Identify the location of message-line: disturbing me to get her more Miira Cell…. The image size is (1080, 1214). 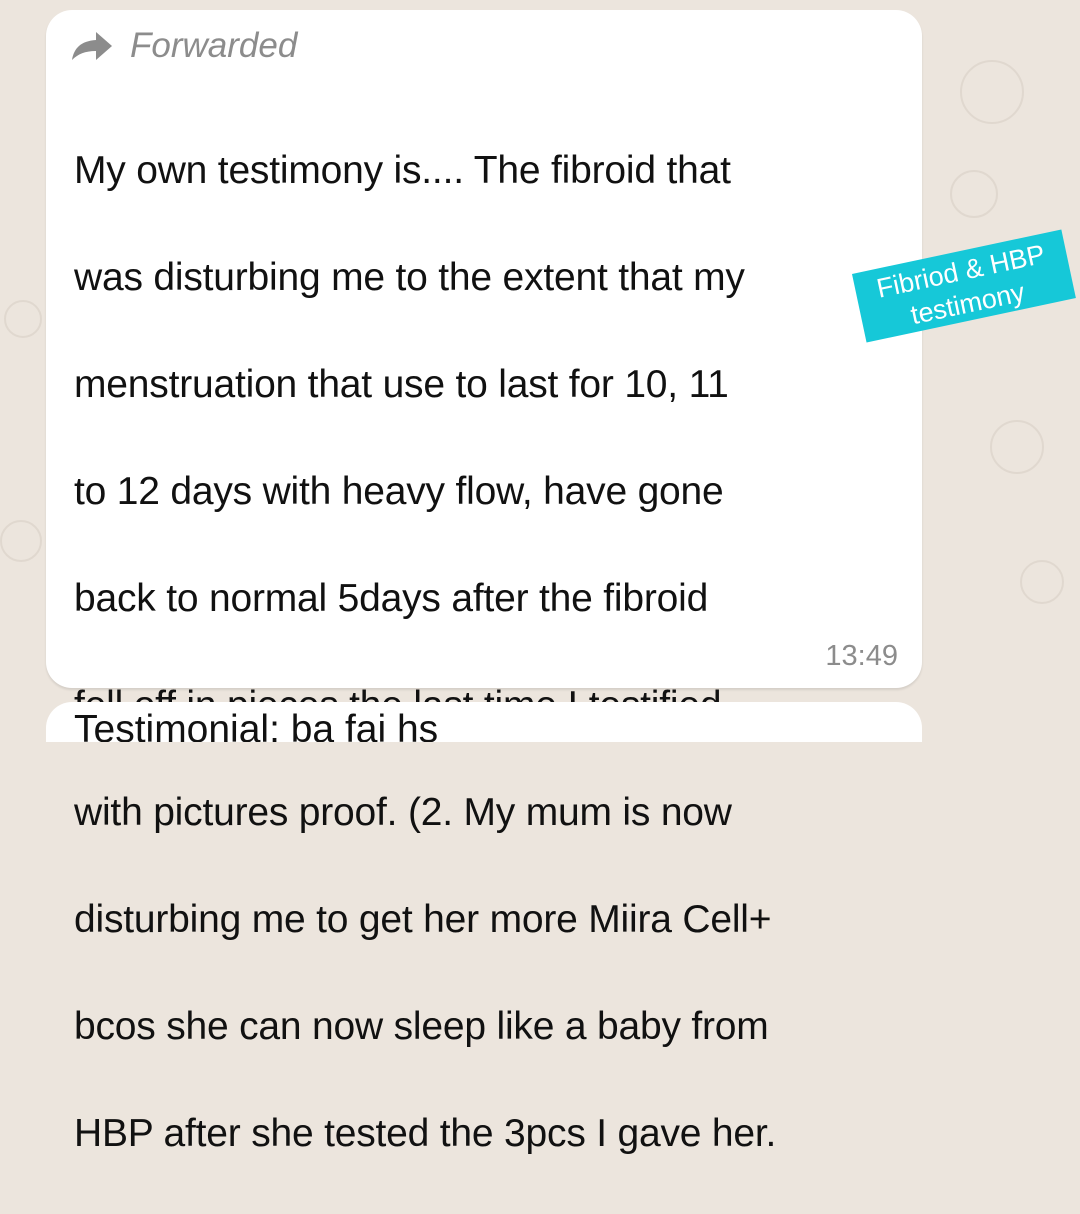
(423, 919).